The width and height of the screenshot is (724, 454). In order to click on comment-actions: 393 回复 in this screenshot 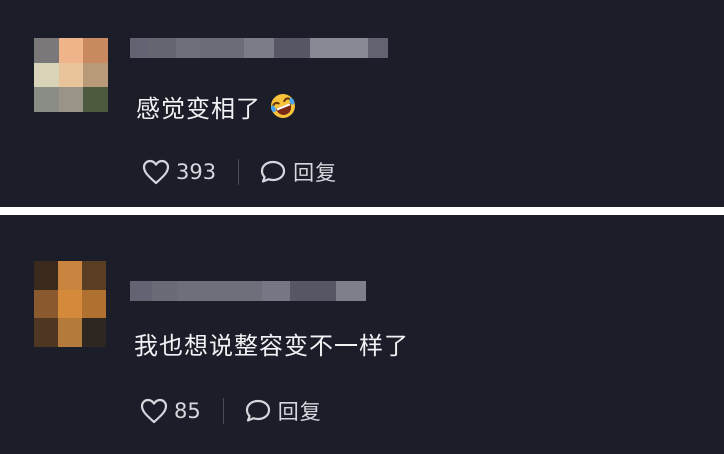, I will do `click(239, 172)`.